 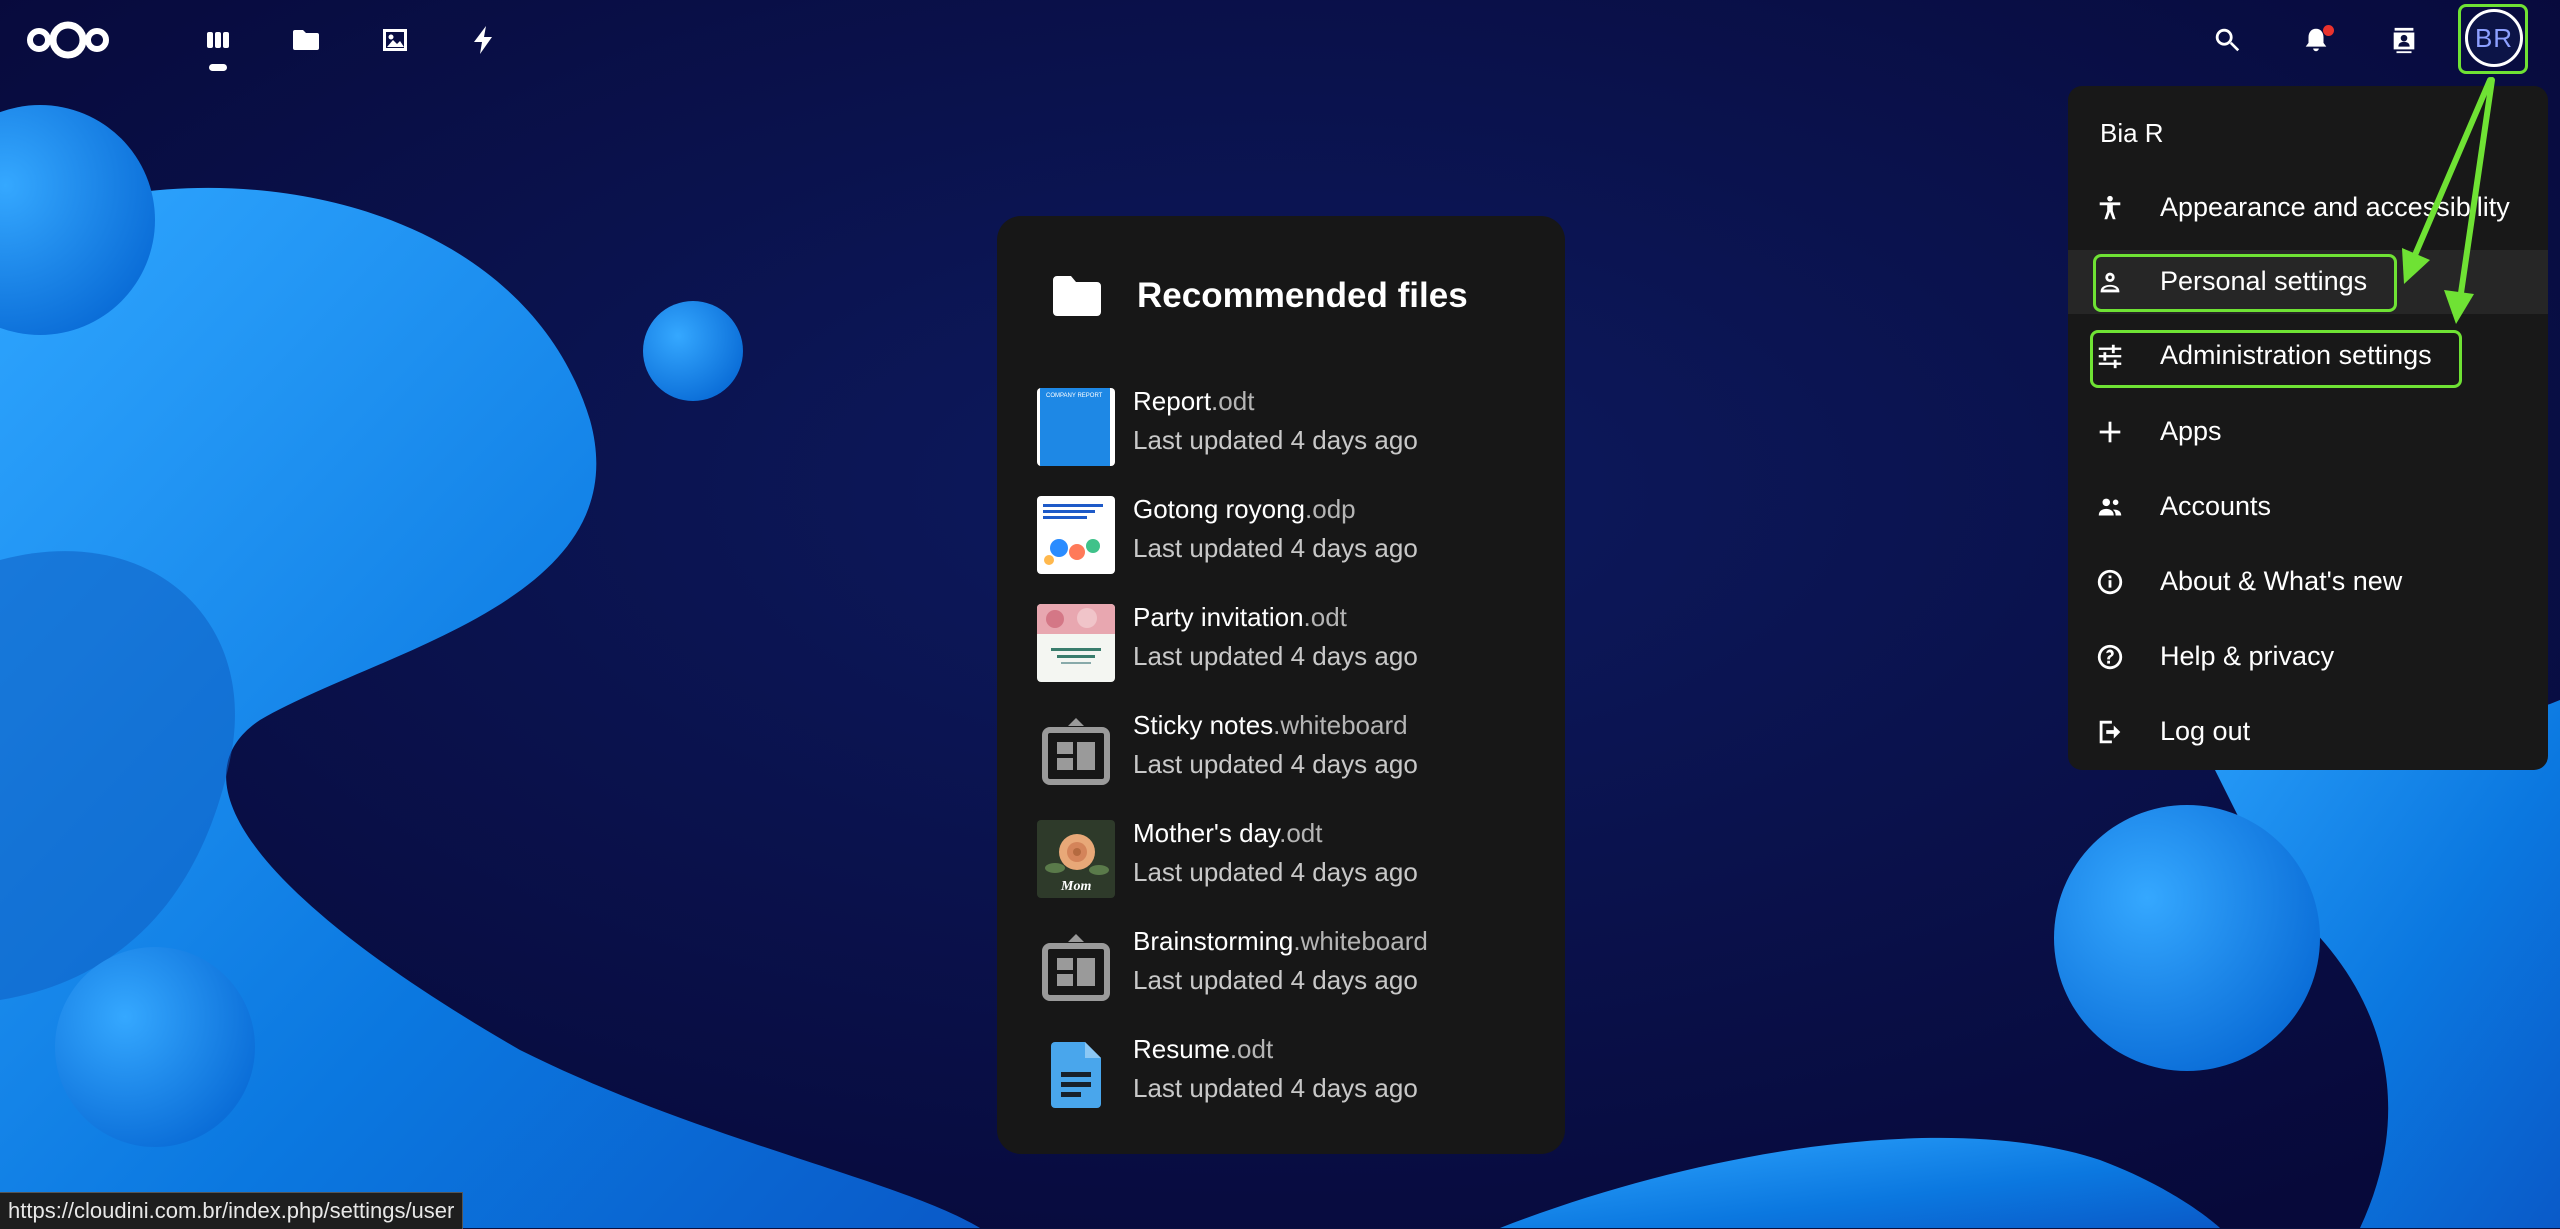 What do you see at coordinates (1076, 427) in the screenshot?
I see `report-thumbnail: COMPANY REPORT` at bounding box center [1076, 427].